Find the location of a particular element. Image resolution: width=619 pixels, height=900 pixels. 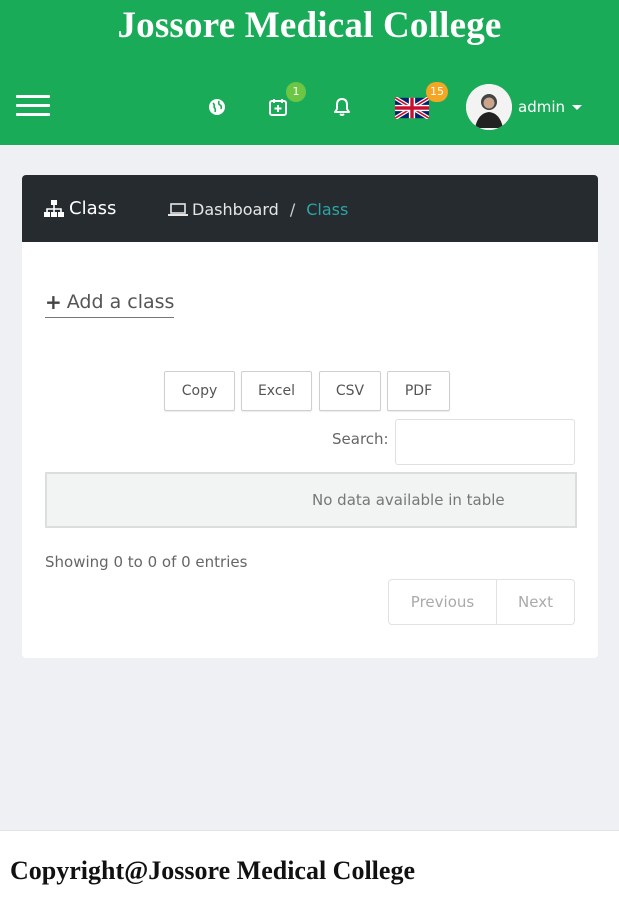

calendar-badge: 1 is located at coordinates (296, 92).